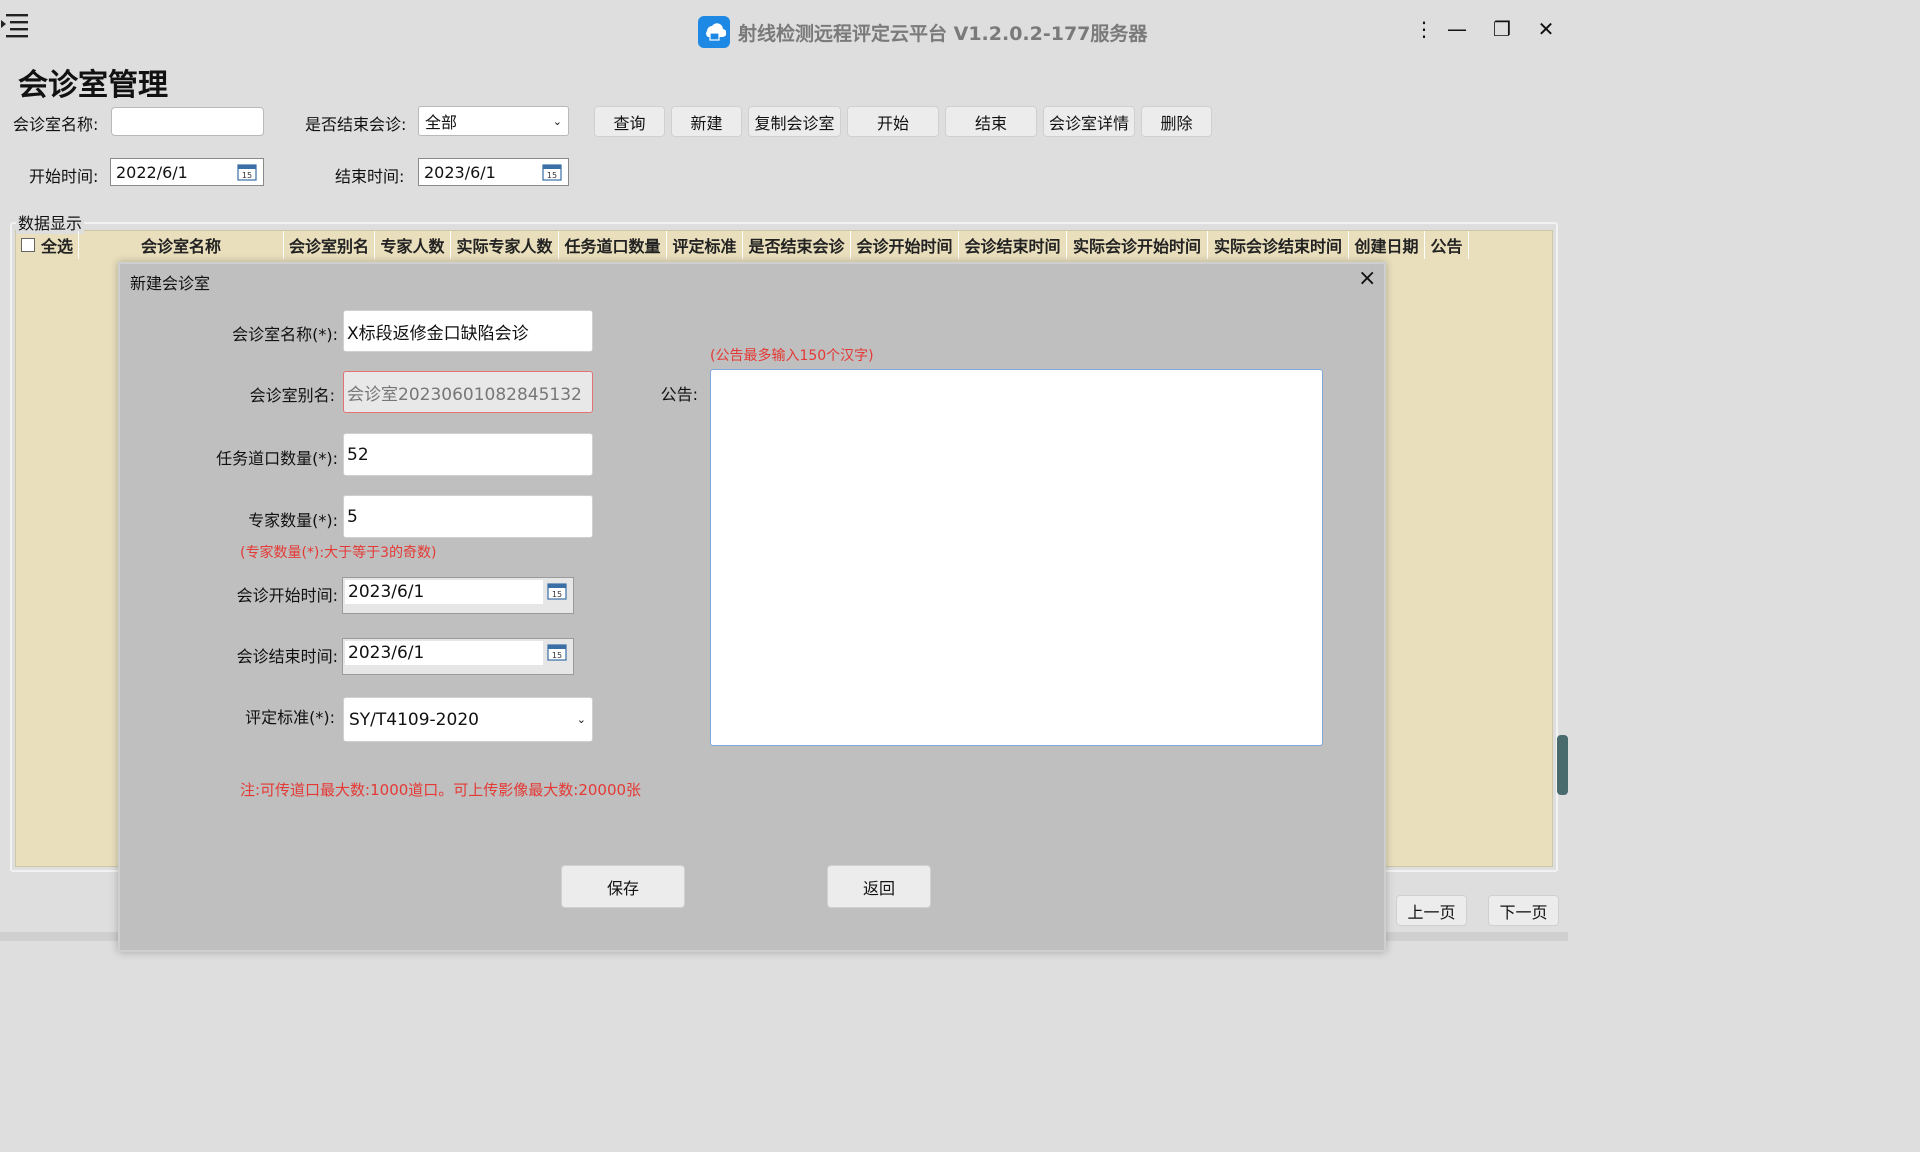 This screenshot has height=1152, width=1920. Describe the element at coordinates (792, 356) in the screenshot. I see `notice-hint: (公告最多输入150个汉字)` at that location.